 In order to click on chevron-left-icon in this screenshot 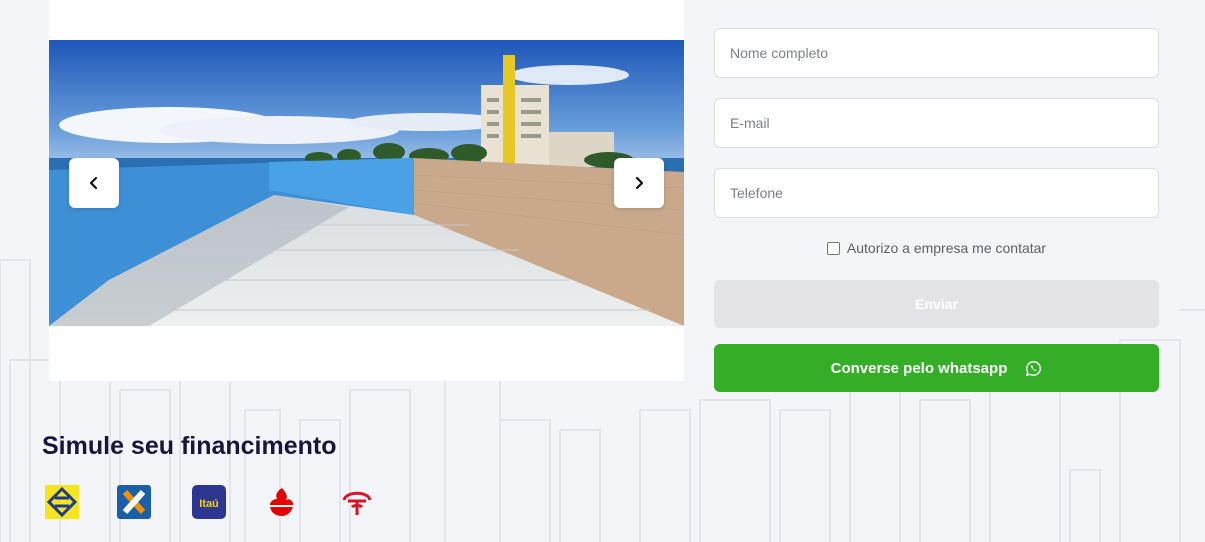, I will do `click(93, 183)`.